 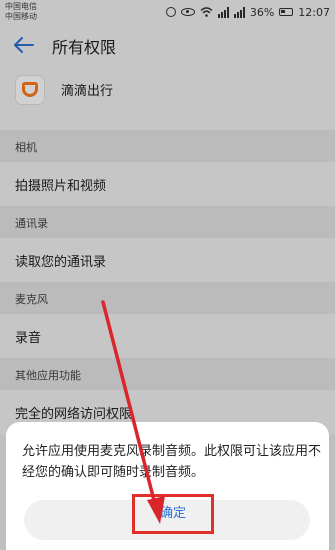 What do you see at coordinates (173, 514) in the screenshot?
I see `confirm-button-label: 确定` at bounding box center [173, 514].